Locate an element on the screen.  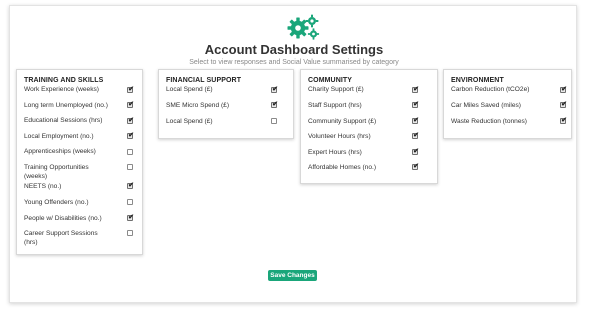
category-item-label: Work Experience (weeks) is located at coordinates (61, 89).